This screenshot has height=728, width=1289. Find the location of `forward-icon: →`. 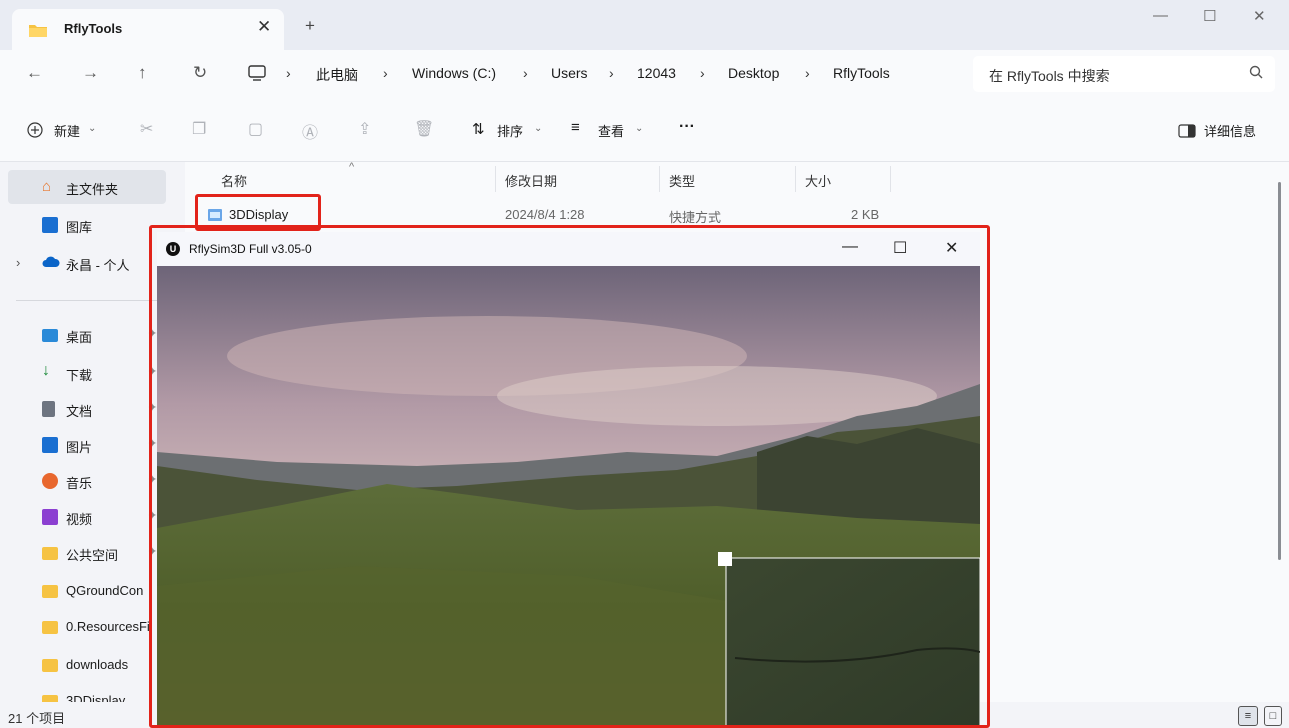

forward-icon: → is located at coordinates (90, 73).